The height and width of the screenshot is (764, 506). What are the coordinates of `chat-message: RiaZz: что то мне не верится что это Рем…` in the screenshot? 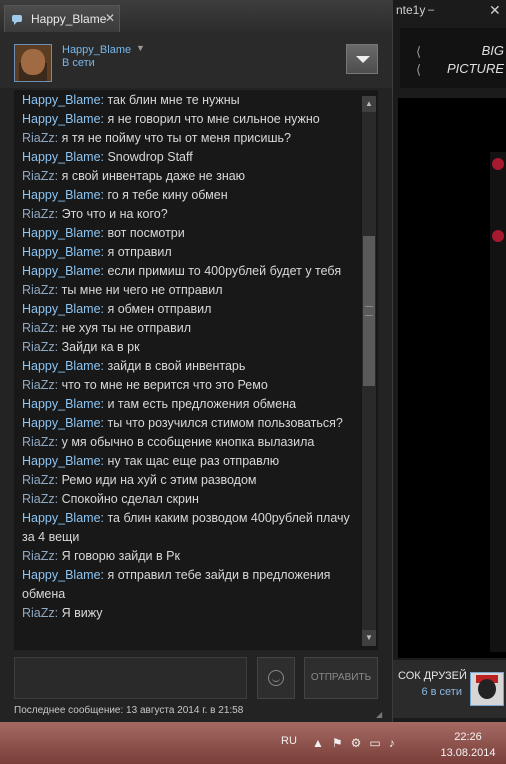 It's located at (145, 385).